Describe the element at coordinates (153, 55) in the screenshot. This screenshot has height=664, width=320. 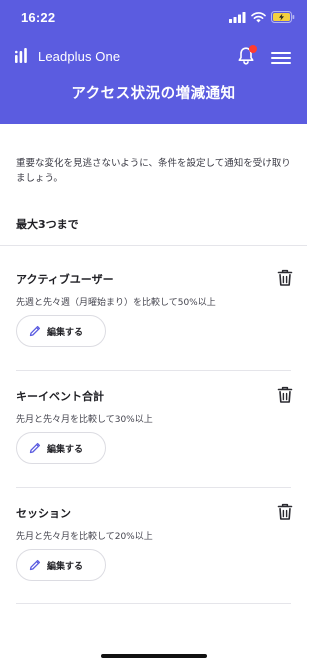
I see `app-bar: Leadplus One` at that location.